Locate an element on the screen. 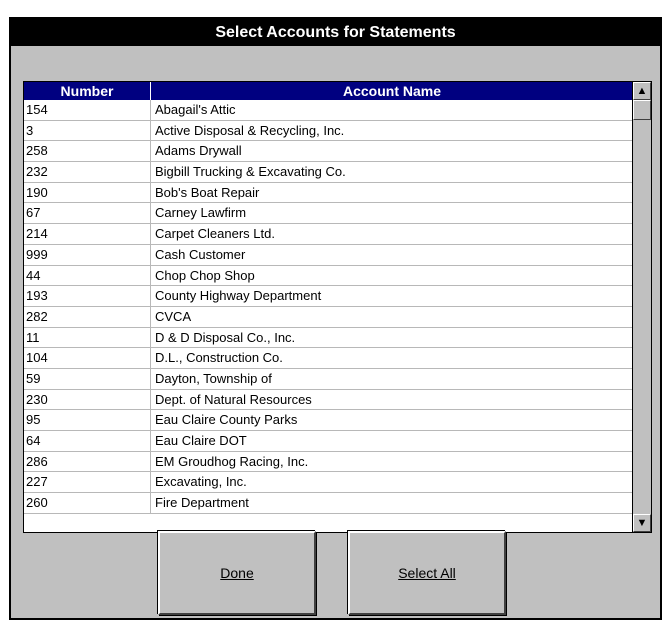 This screenshot has height=622, width=664. table-row: 232 Bigbill Trucking & Excavating Co. is located at coordinates (328, 172).